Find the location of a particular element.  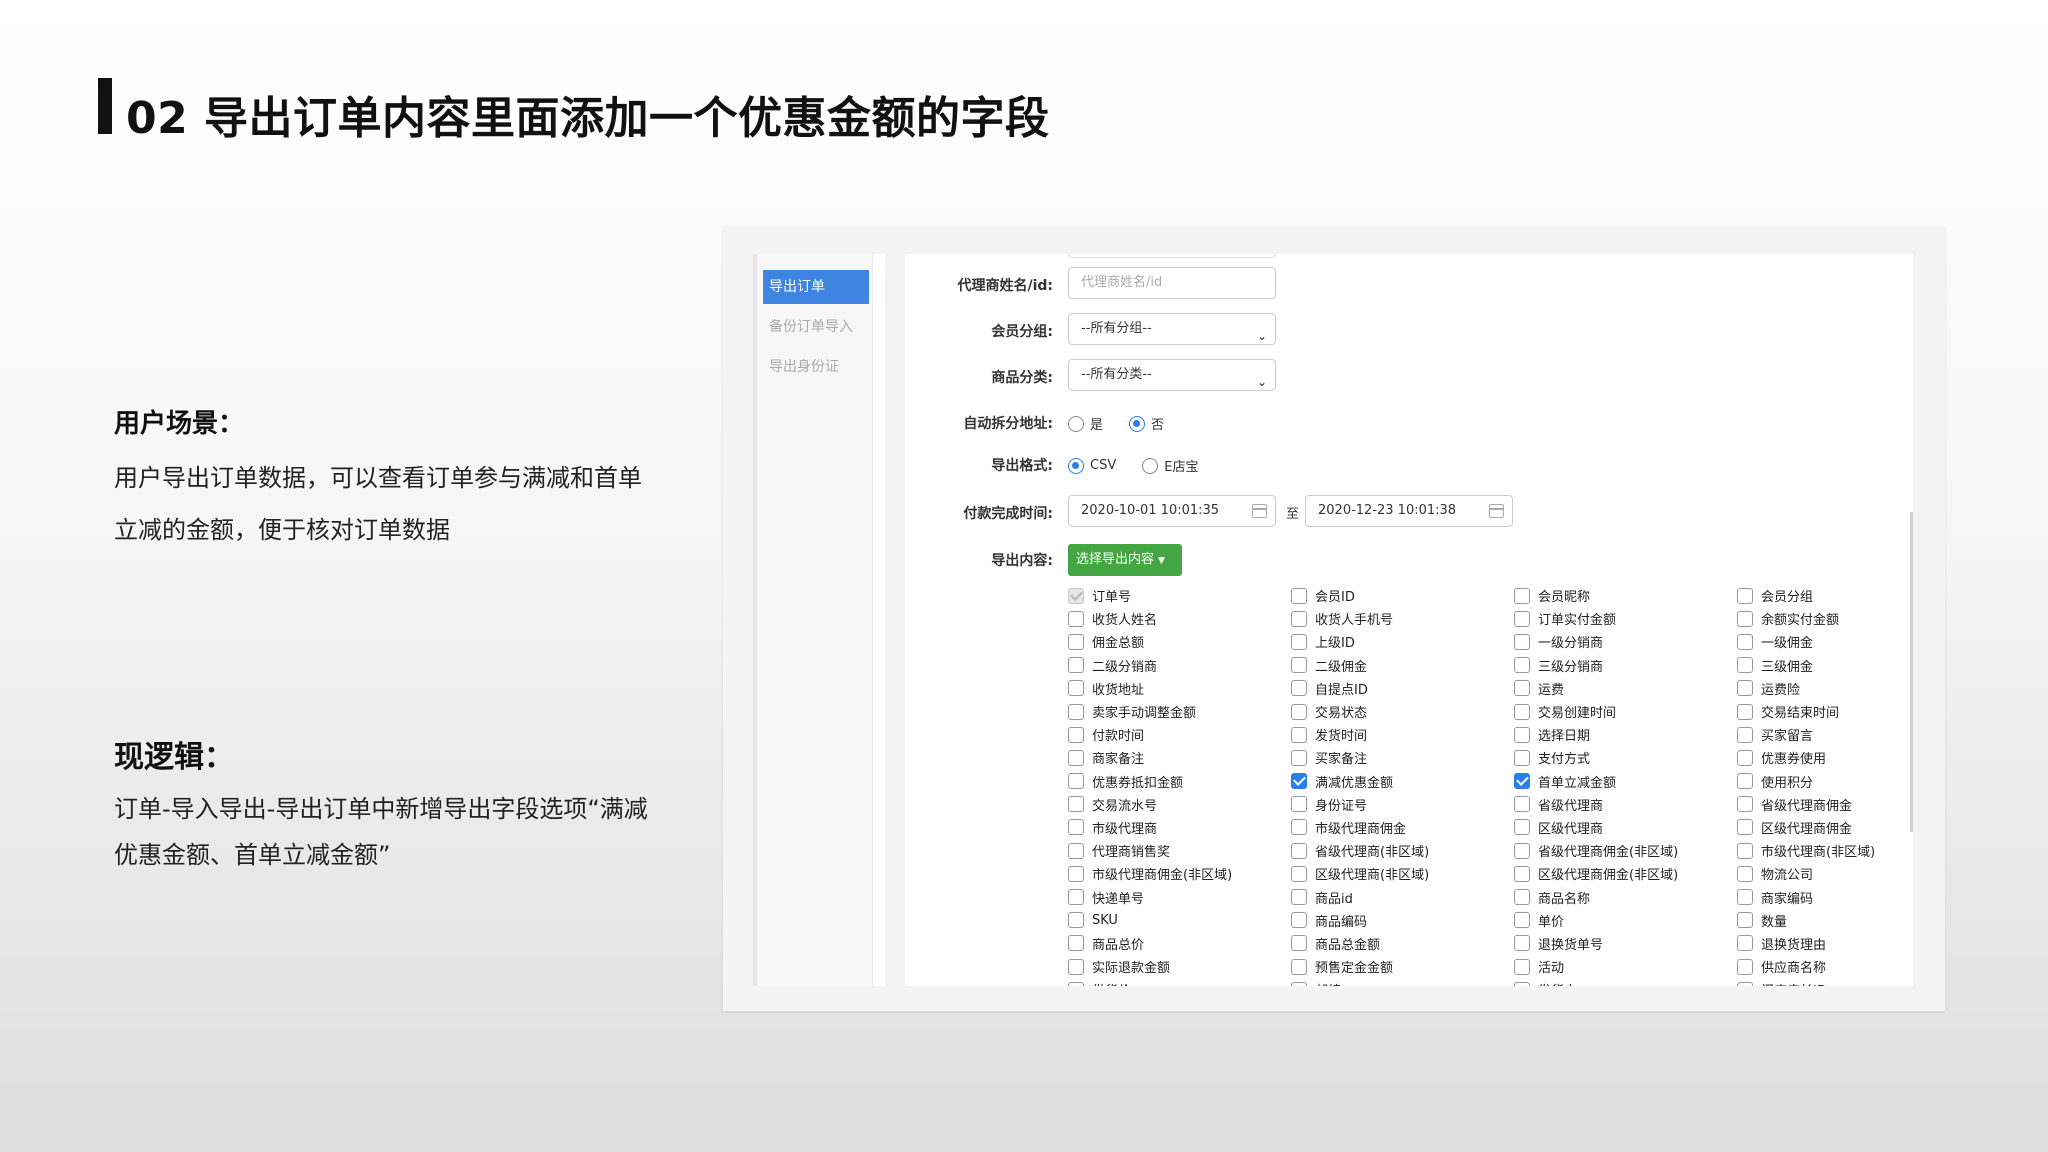

export-field-option: 代理商销售奖 is located at coordinates (1179, 850).